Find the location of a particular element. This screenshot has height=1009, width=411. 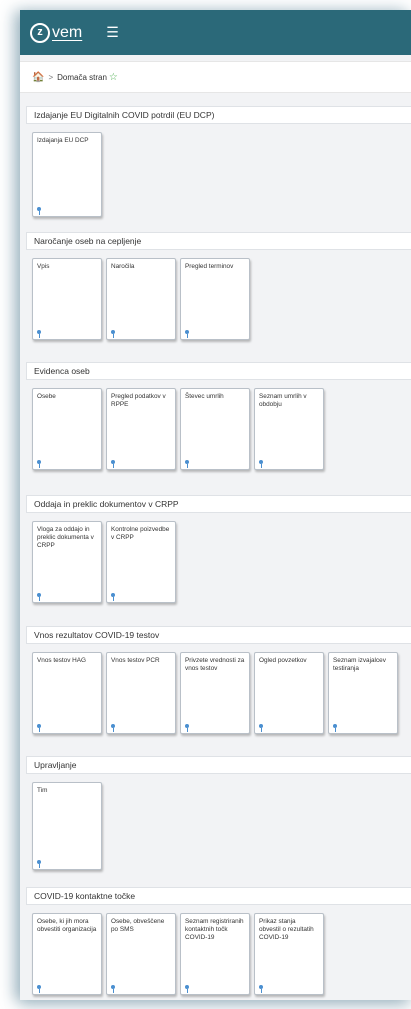

home-icon: 🏠 is located at coordinates (38, 77).